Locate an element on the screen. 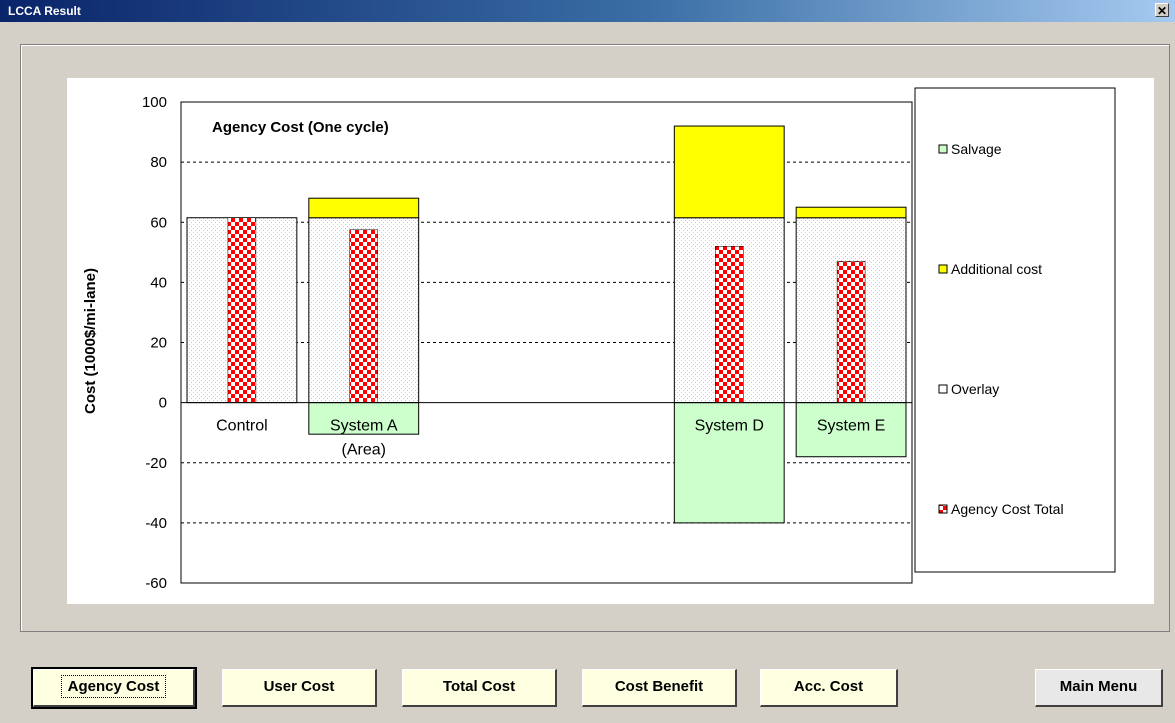  category-sublabel: (Area) is located at coordinates (364, 450).